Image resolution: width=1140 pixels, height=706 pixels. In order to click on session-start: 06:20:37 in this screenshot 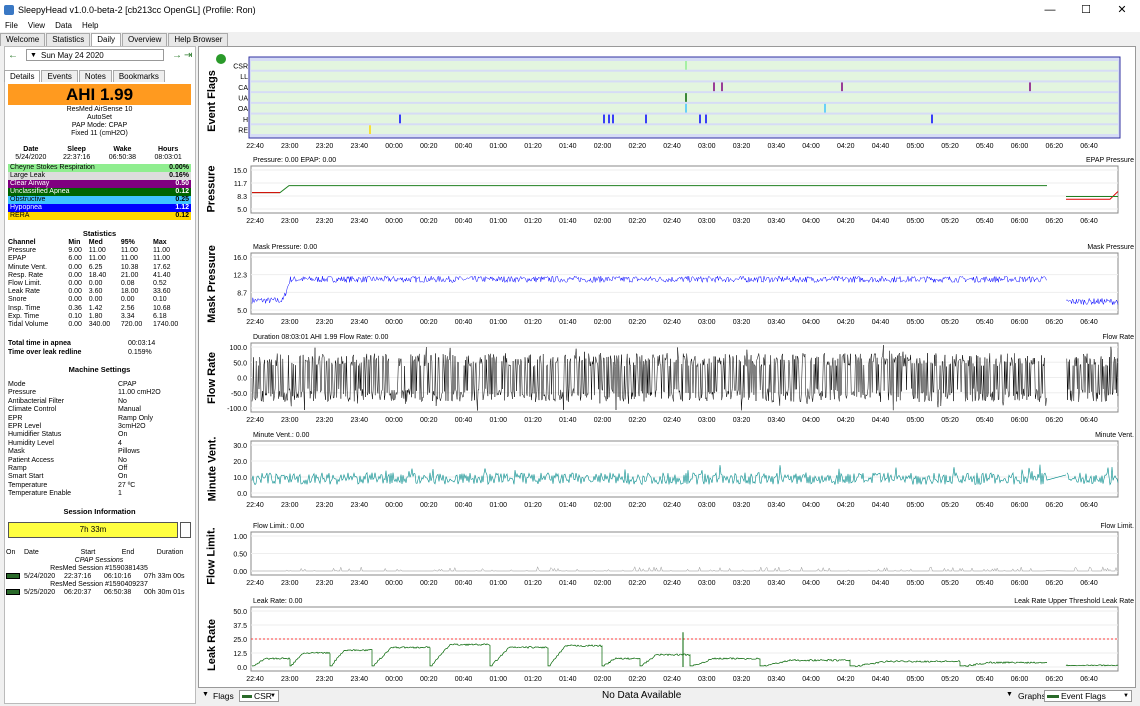, I will do `click(78, 592)`.